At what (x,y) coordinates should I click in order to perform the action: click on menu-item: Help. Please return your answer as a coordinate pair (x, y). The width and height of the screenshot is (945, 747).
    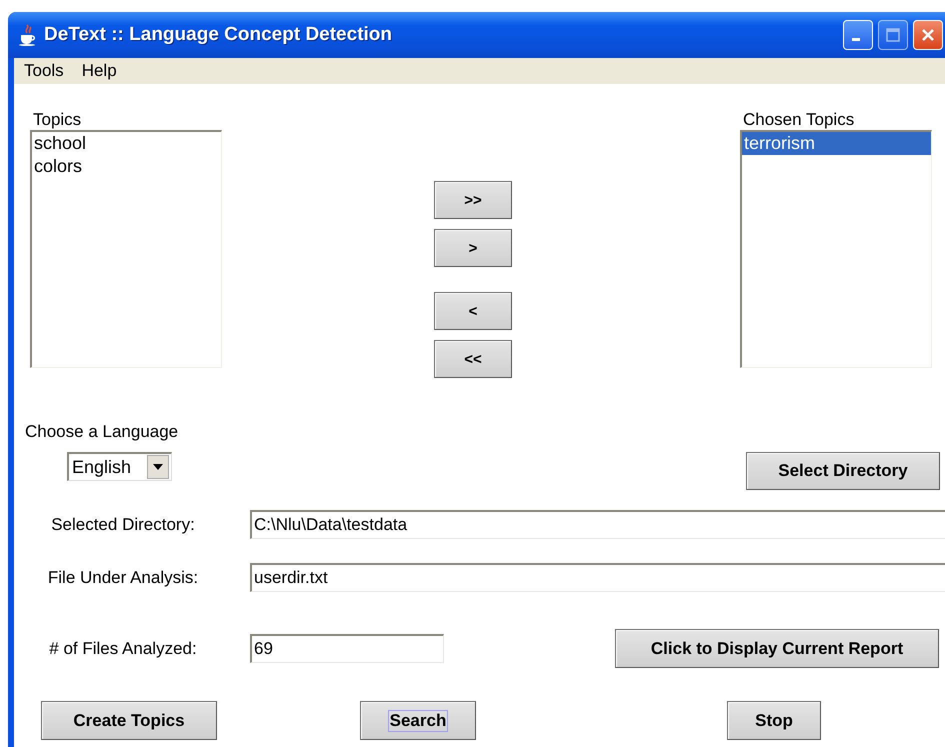
    Looking at the image, I should click on (99, 71).